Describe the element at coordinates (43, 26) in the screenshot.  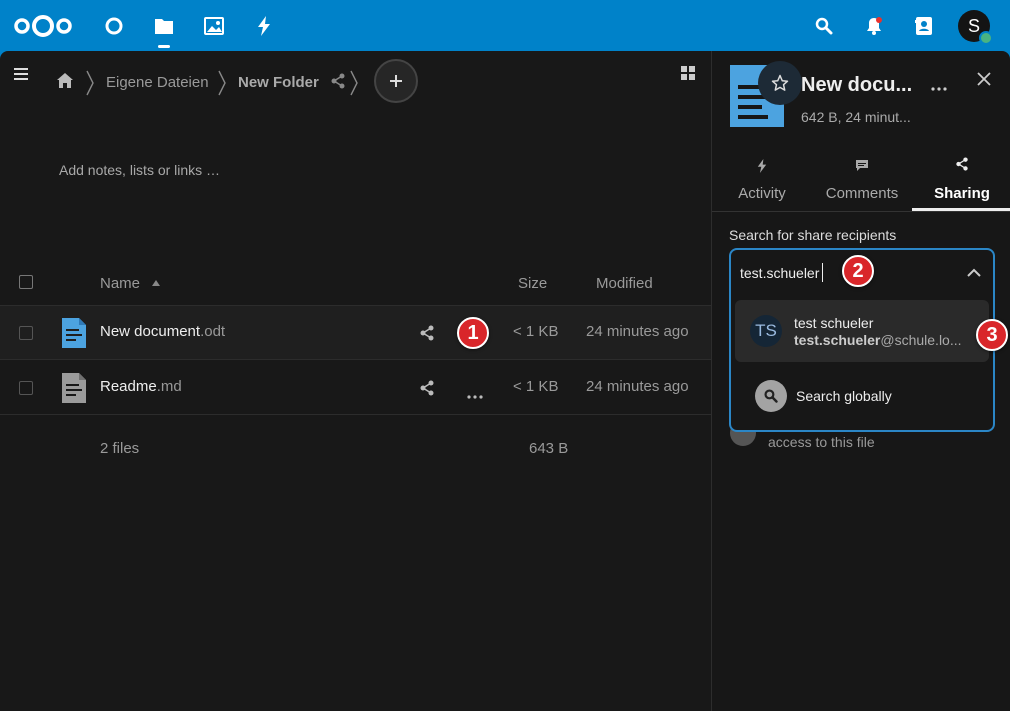
I see `nextcloud-logo` at that location.